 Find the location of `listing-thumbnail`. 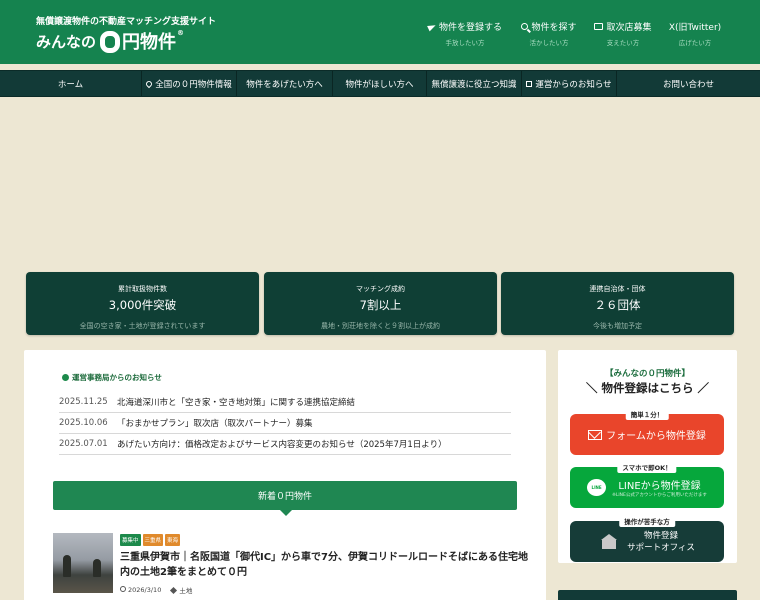

listing-thumbnail is located at coordinates (83, 563).